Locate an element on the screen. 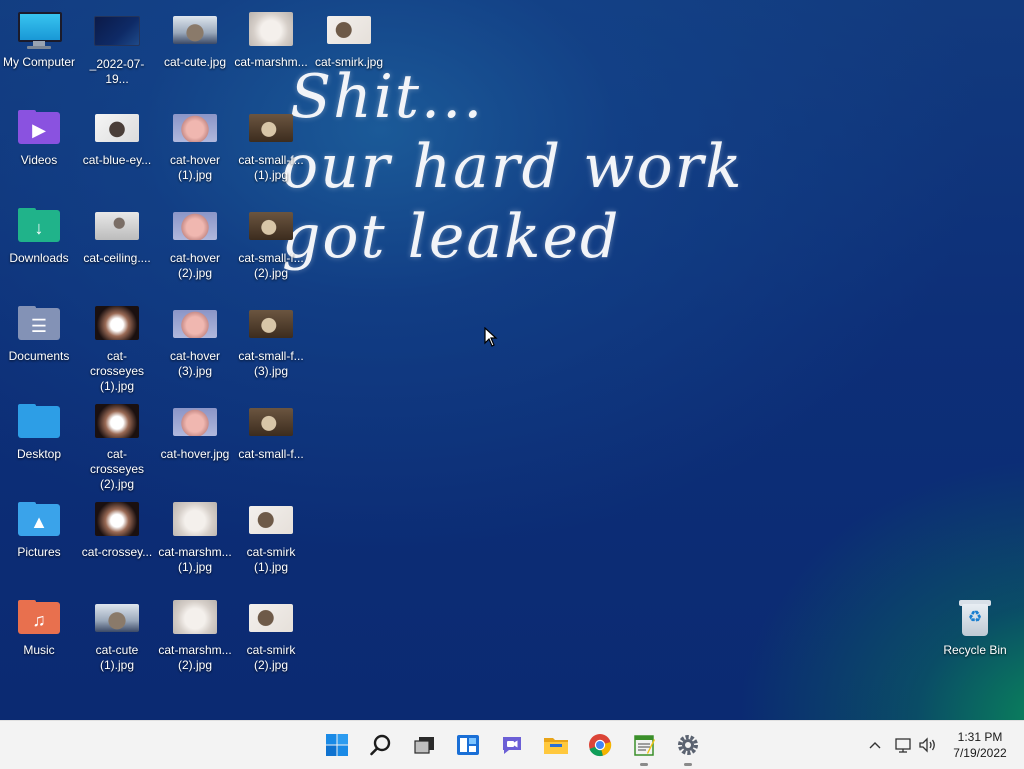 This screenshot has height=769, width=1024. chrome-button is located at coordinates (600, 745).